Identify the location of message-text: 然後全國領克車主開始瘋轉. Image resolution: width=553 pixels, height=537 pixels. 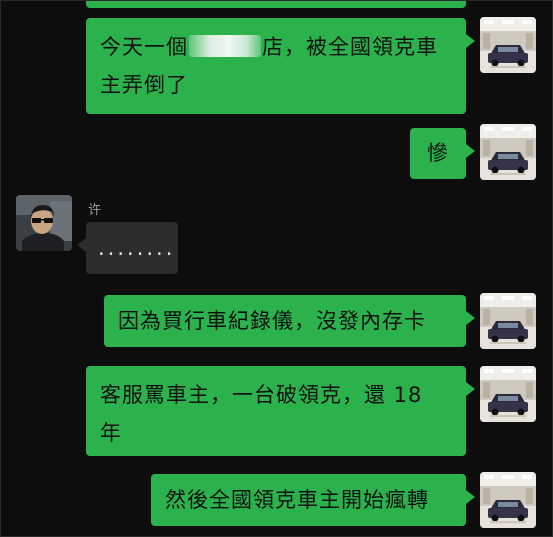
(297, 500).